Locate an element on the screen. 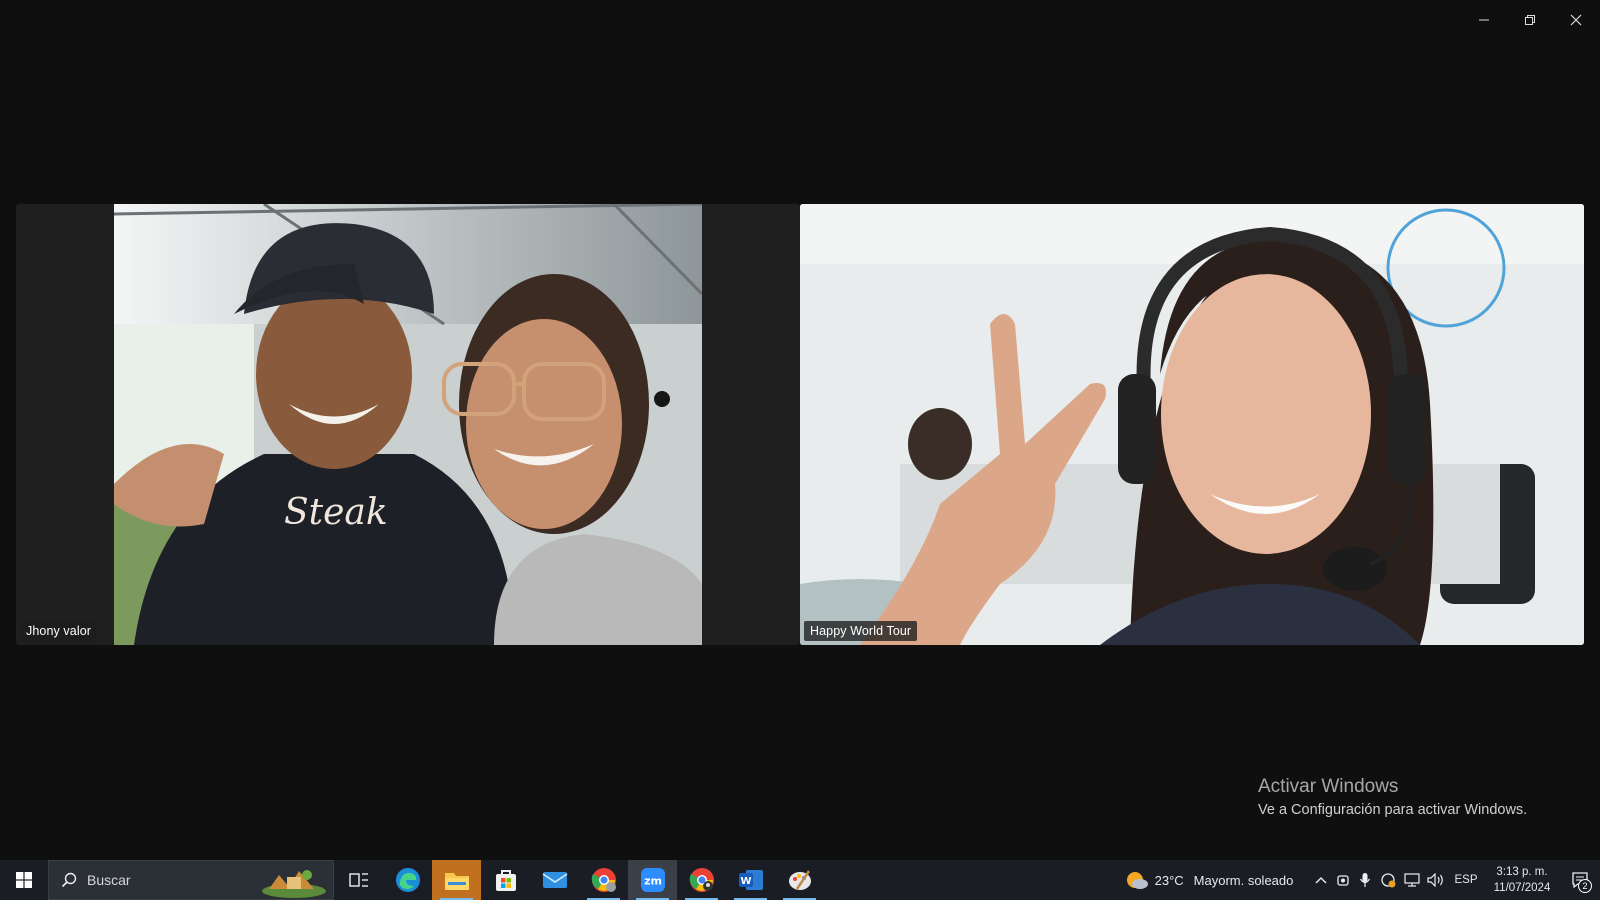 The width and height of the screenshot is (1600, 900). weather-temp: 23°C is located at coordinates (1169, 880).